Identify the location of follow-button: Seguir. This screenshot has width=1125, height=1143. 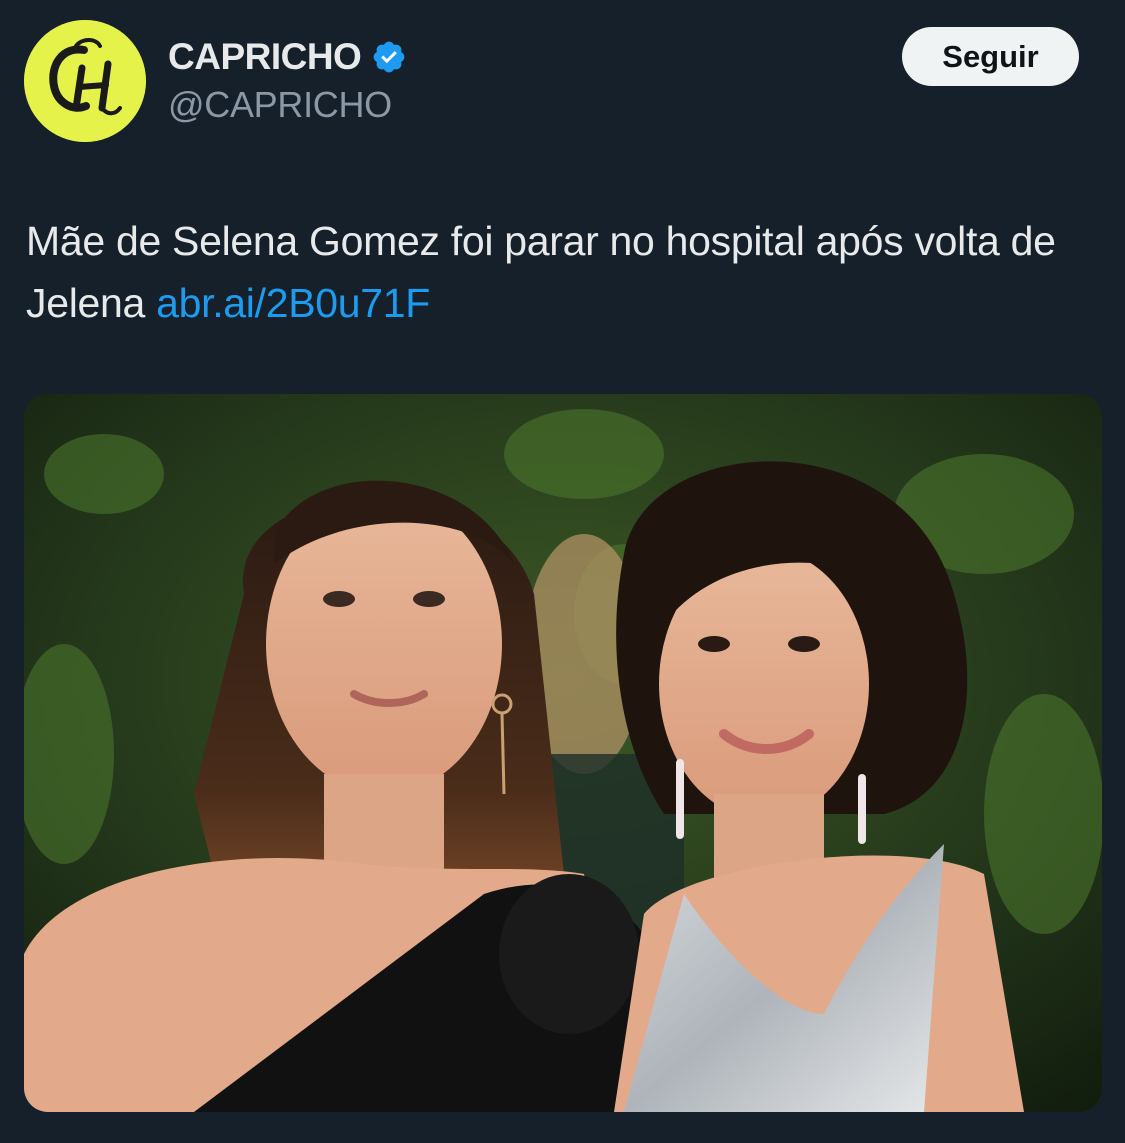
(990, 56).